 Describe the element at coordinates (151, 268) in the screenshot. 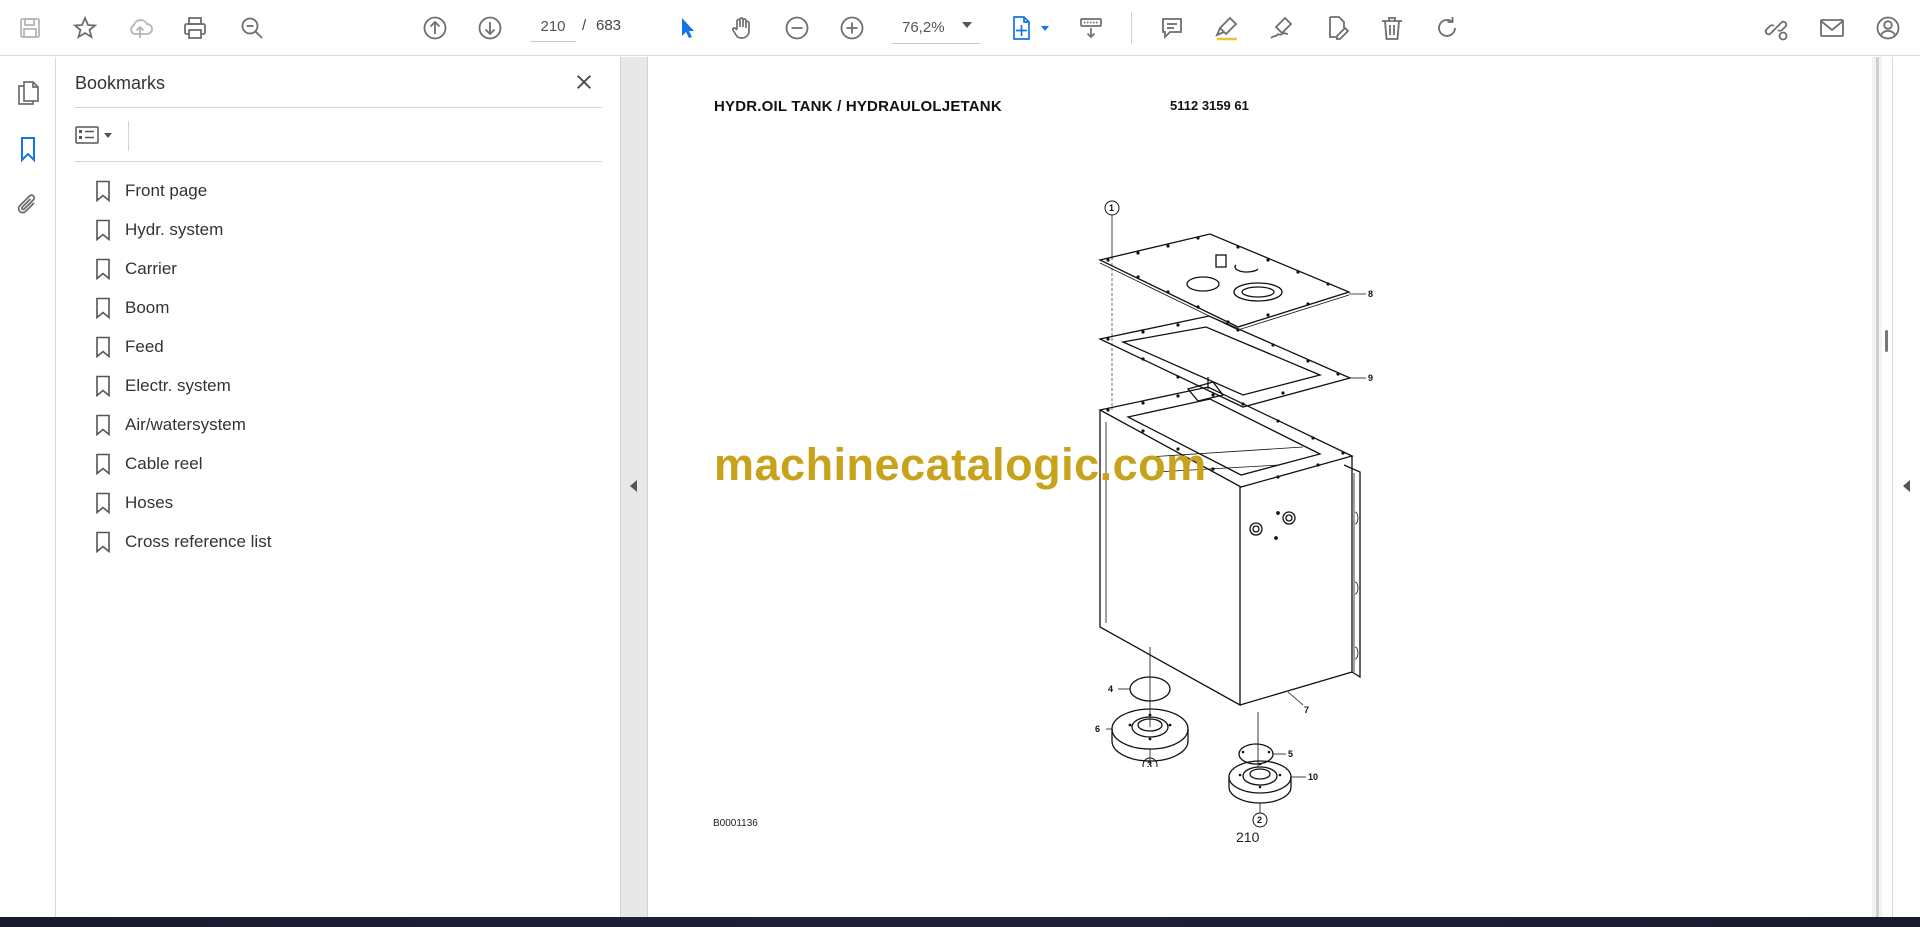

I see `bookmark-label: Carrier` at that location.